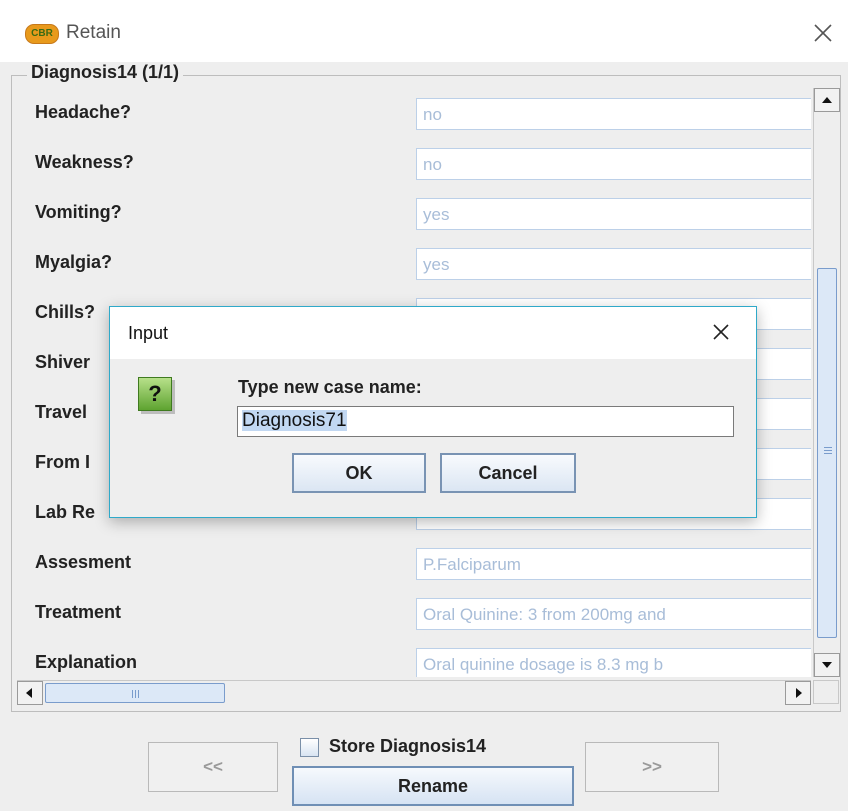 The height and width of the screenshot is (811, 848). What do you see at coordinates (414, 613) in the screenshot?
I see `attribute-row: Treatment Oral Quinine: 3 from 200mg and` at bounding box center [414, 613].